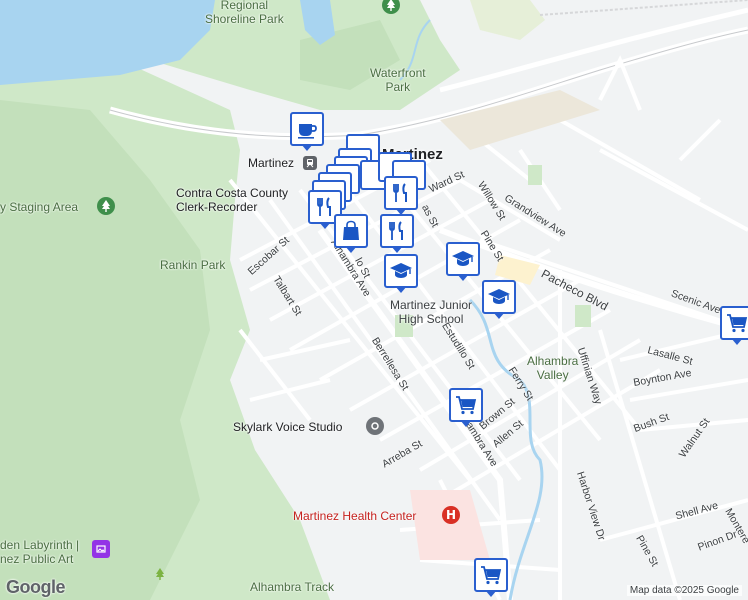 This screenshot has width=748, height=600. Describe the element at coordinates (40, 552) in the screenshot. I see `labyrinth-label: den Labyrinth | nez Public Art` at that location.